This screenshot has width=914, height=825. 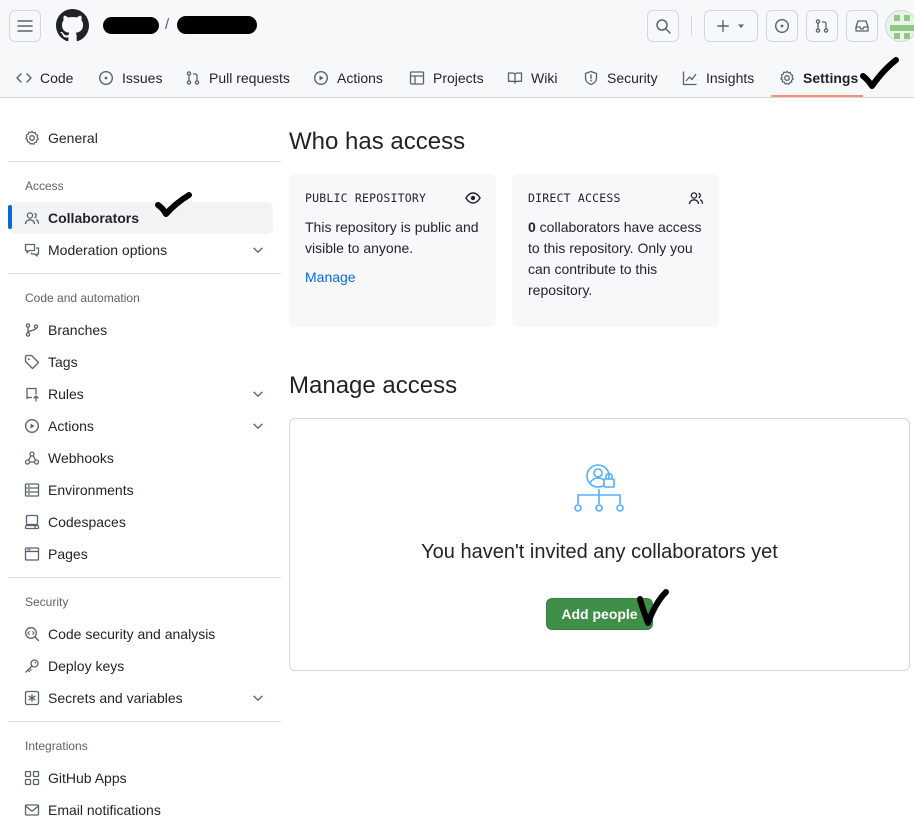 What do you see at coordinates (787, 77) in the screenshot?
I see `gear-icon` at bounding box center [787, 77].